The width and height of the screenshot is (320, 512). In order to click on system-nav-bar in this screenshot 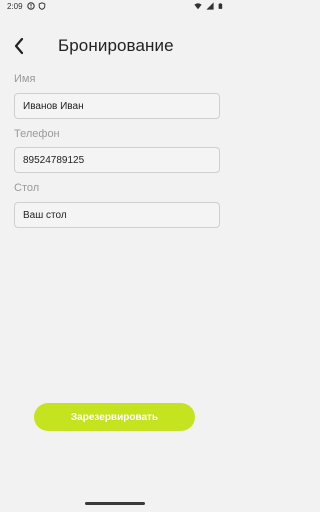, I will do `click(115, 504)`.